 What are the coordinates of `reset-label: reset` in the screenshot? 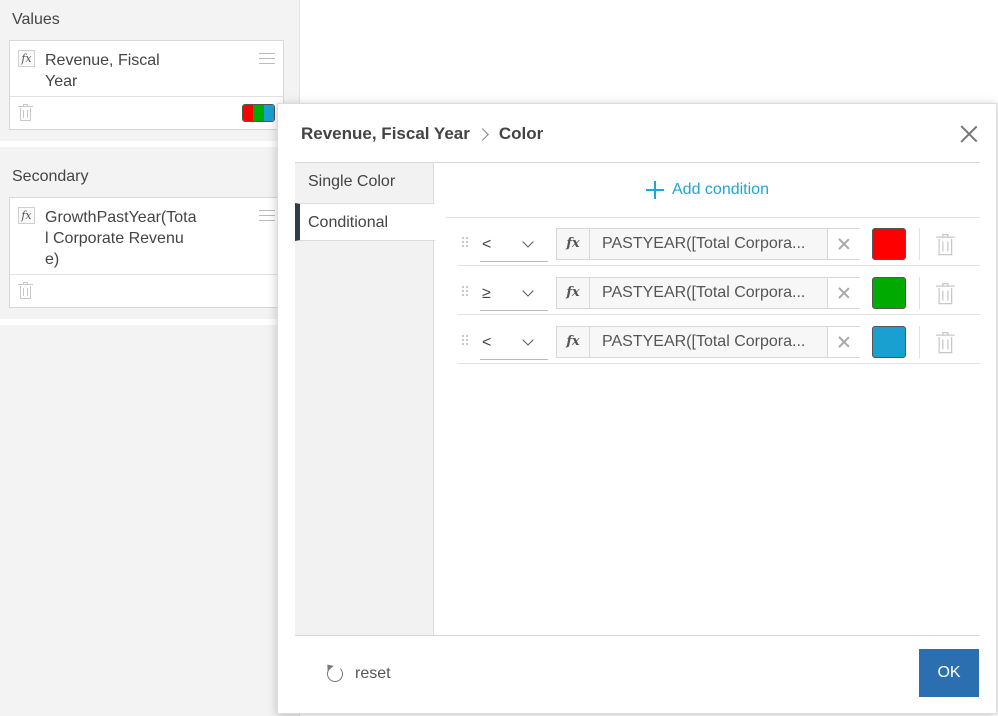 It's located at (373, 673).